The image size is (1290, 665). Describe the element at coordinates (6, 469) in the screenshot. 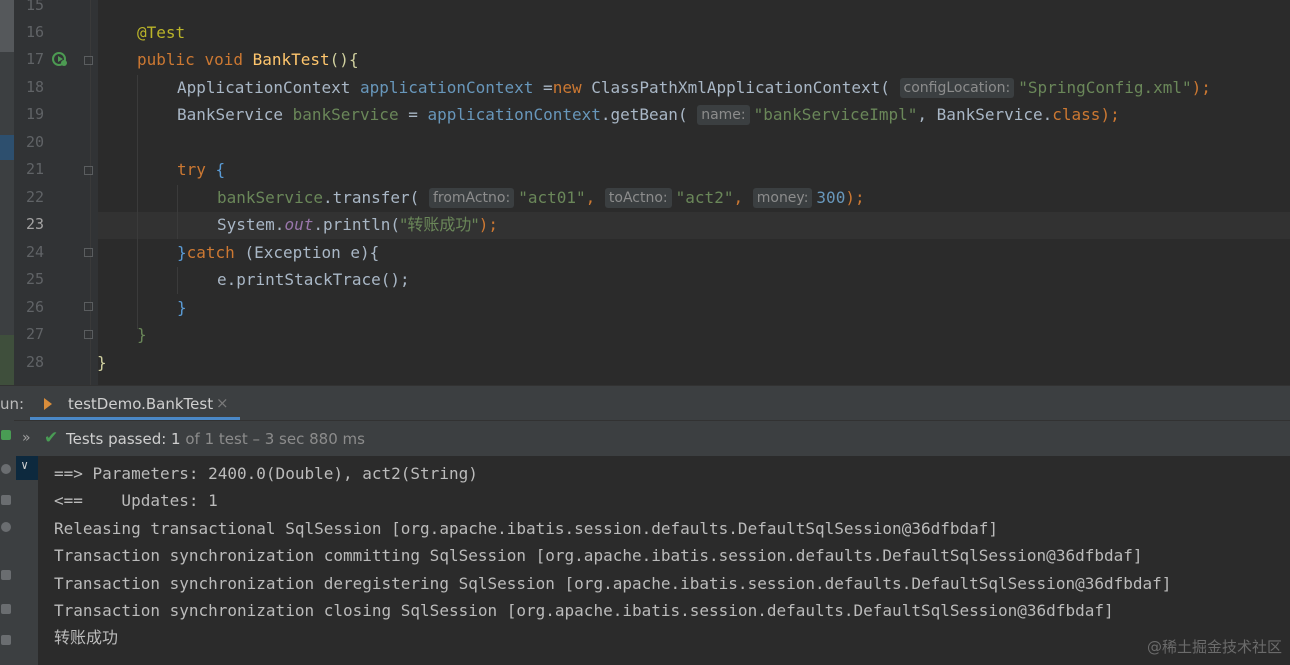

I see `stop-icon` at that location.